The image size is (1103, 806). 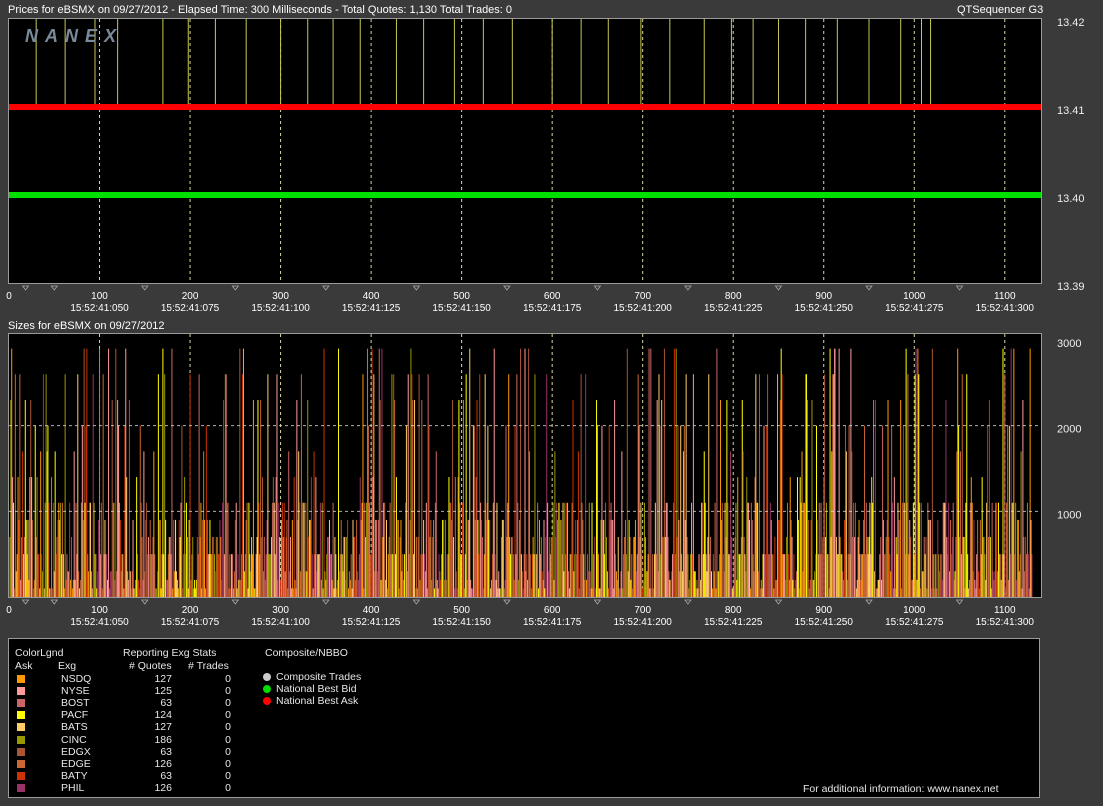 What do you see at coordinates (76, 763) in the screenshot?
I see `legend-exchange-name: EDGE` at bounding box center [76, 763].